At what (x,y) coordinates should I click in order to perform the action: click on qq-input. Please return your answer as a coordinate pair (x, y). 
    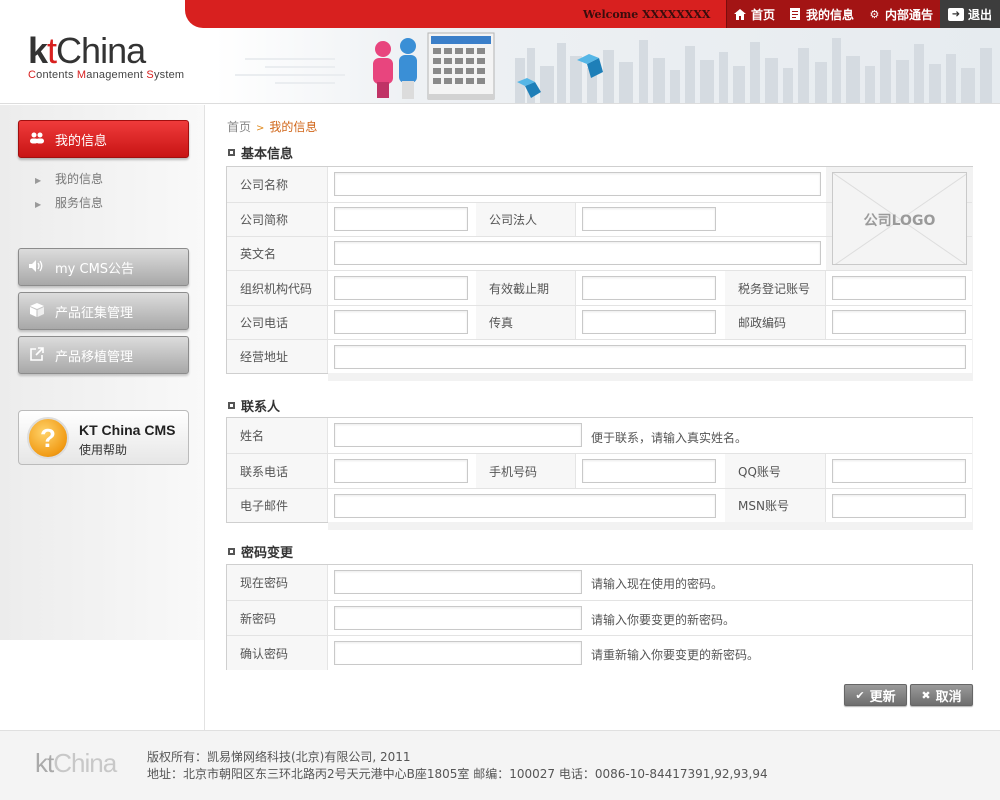
    Looking at the image, I should click on (899, 471).